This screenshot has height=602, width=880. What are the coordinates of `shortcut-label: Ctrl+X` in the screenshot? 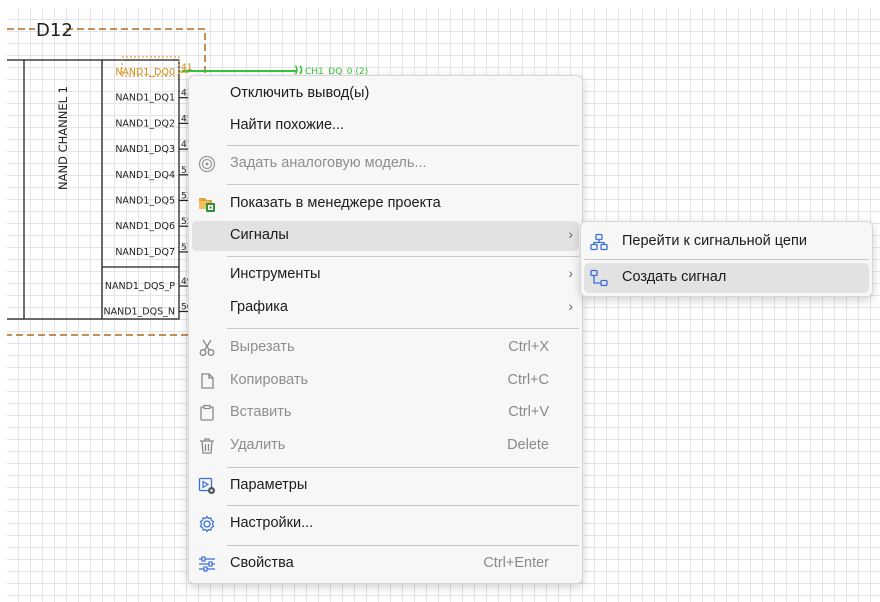 It's located at (528, 347).